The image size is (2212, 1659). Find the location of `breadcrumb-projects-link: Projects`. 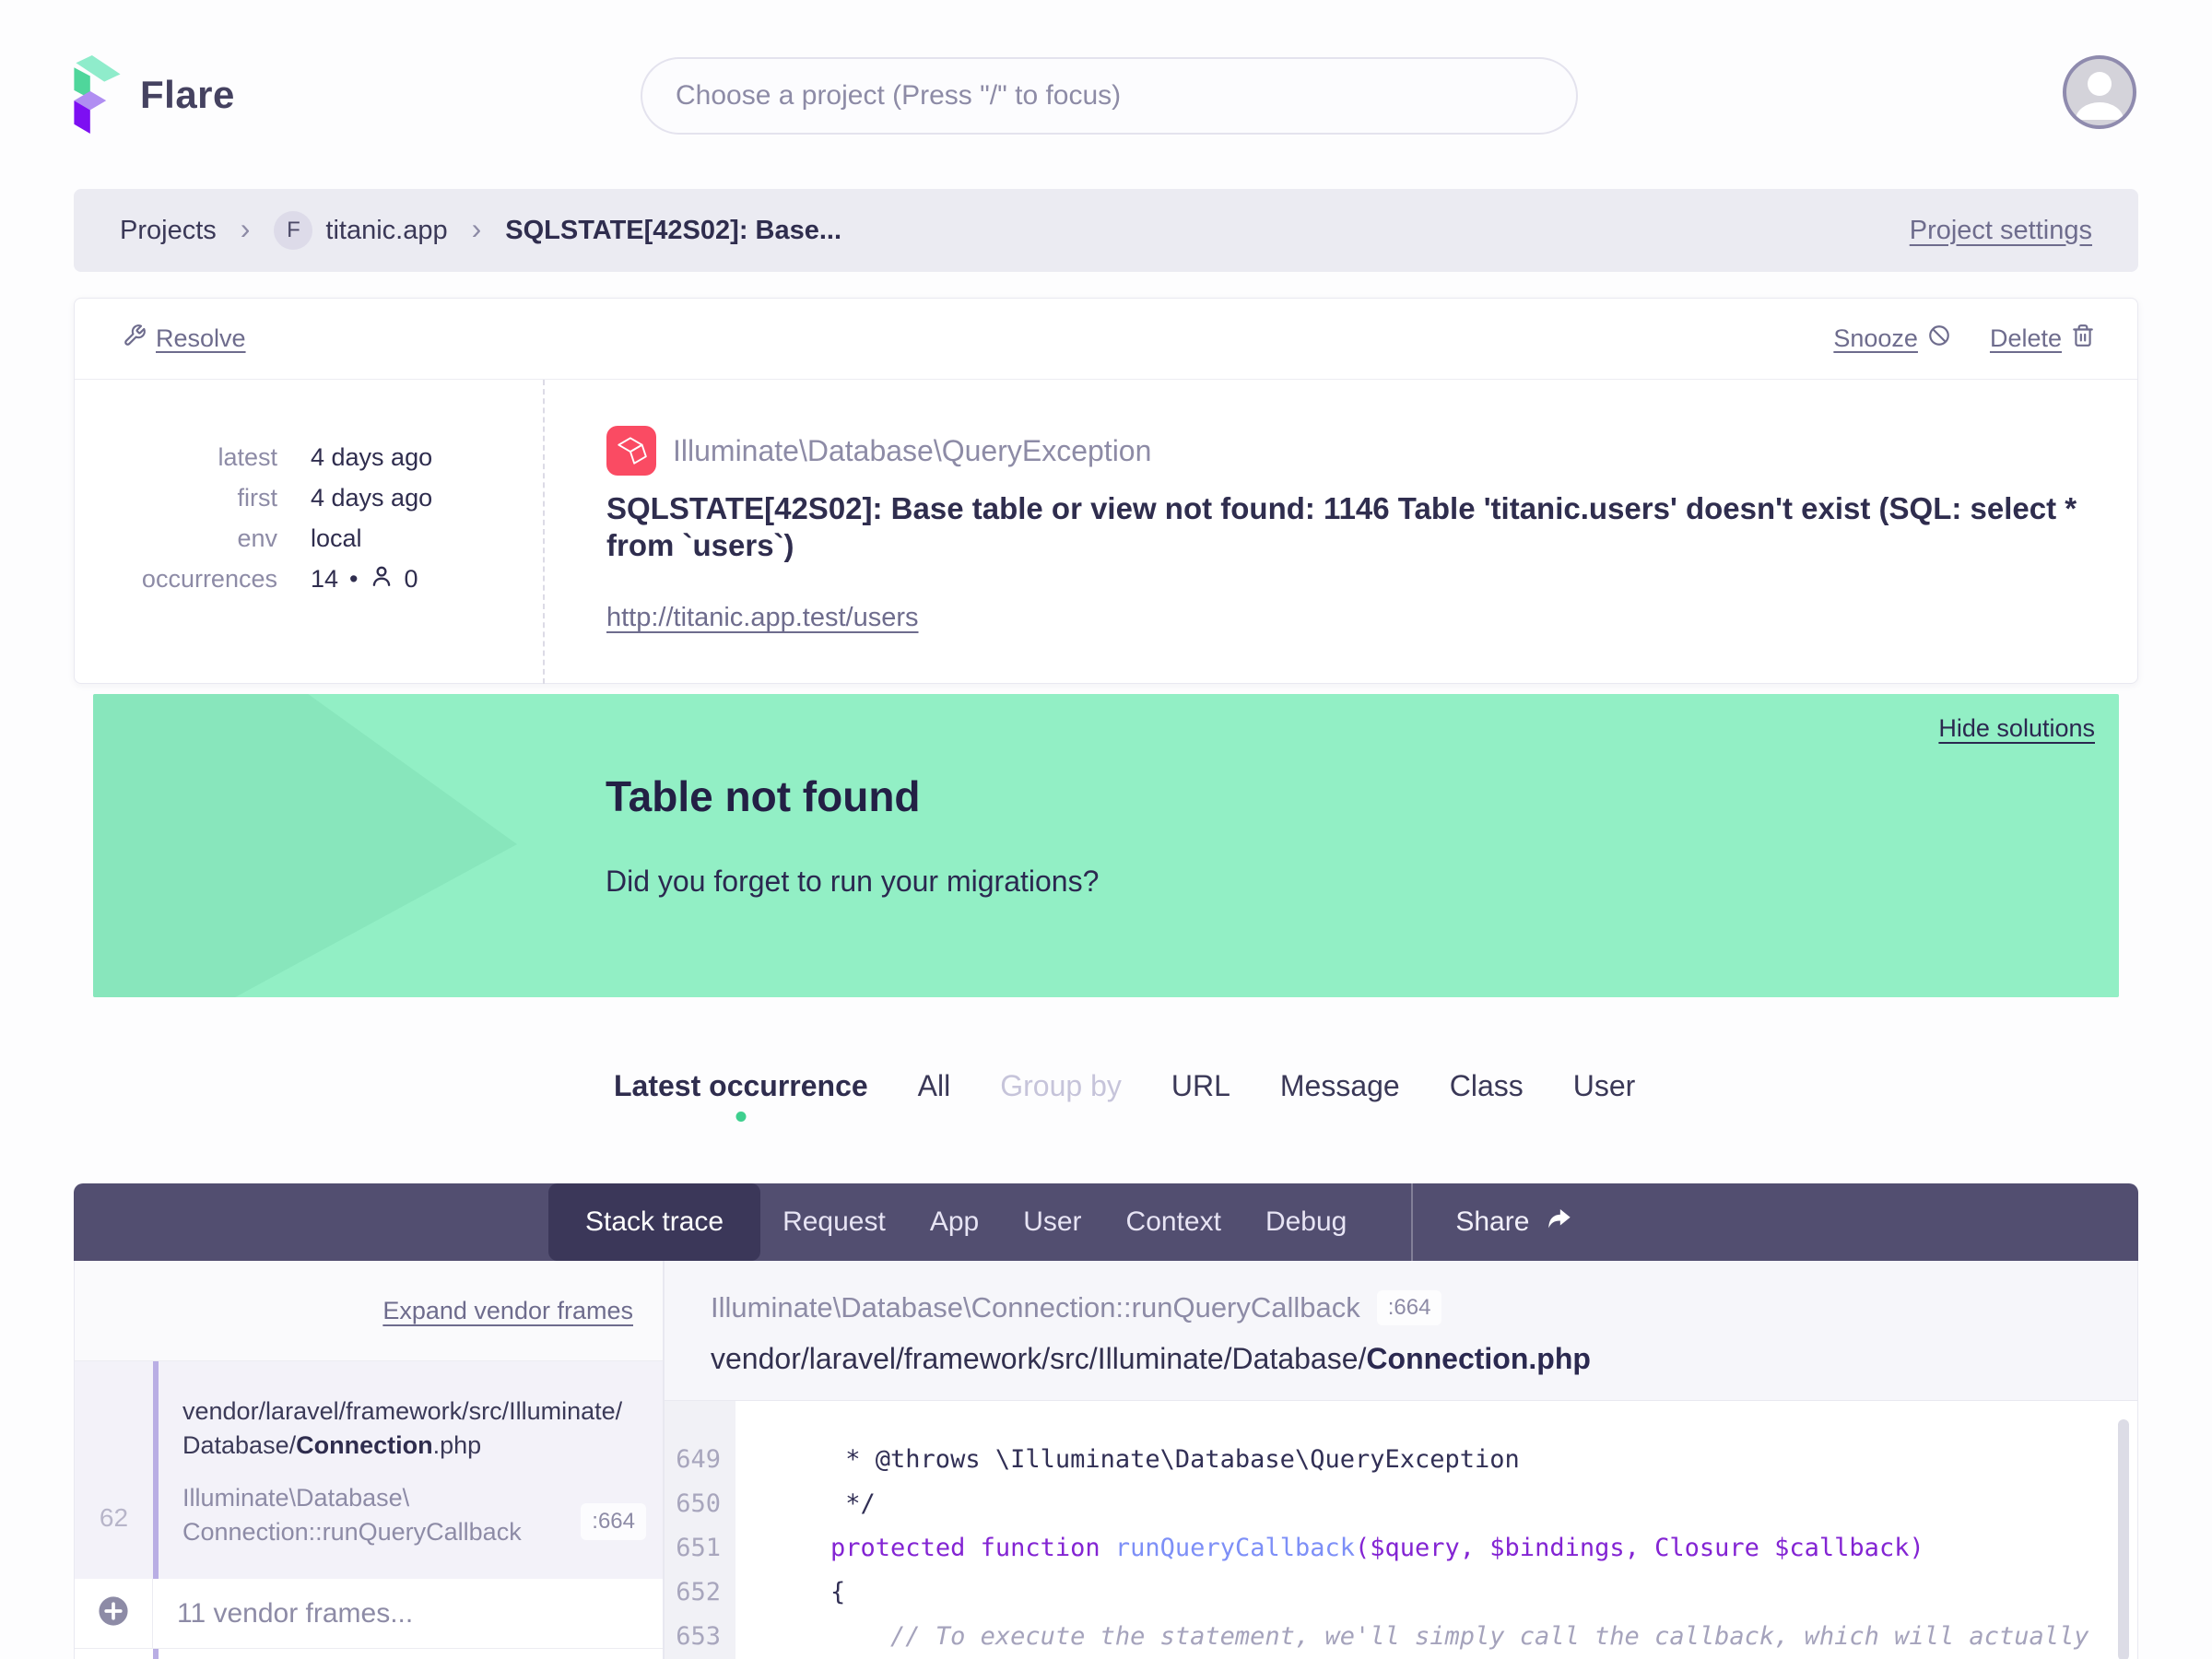

breadcrumb-projects-link: Projects is located at coordinates (168, 231).